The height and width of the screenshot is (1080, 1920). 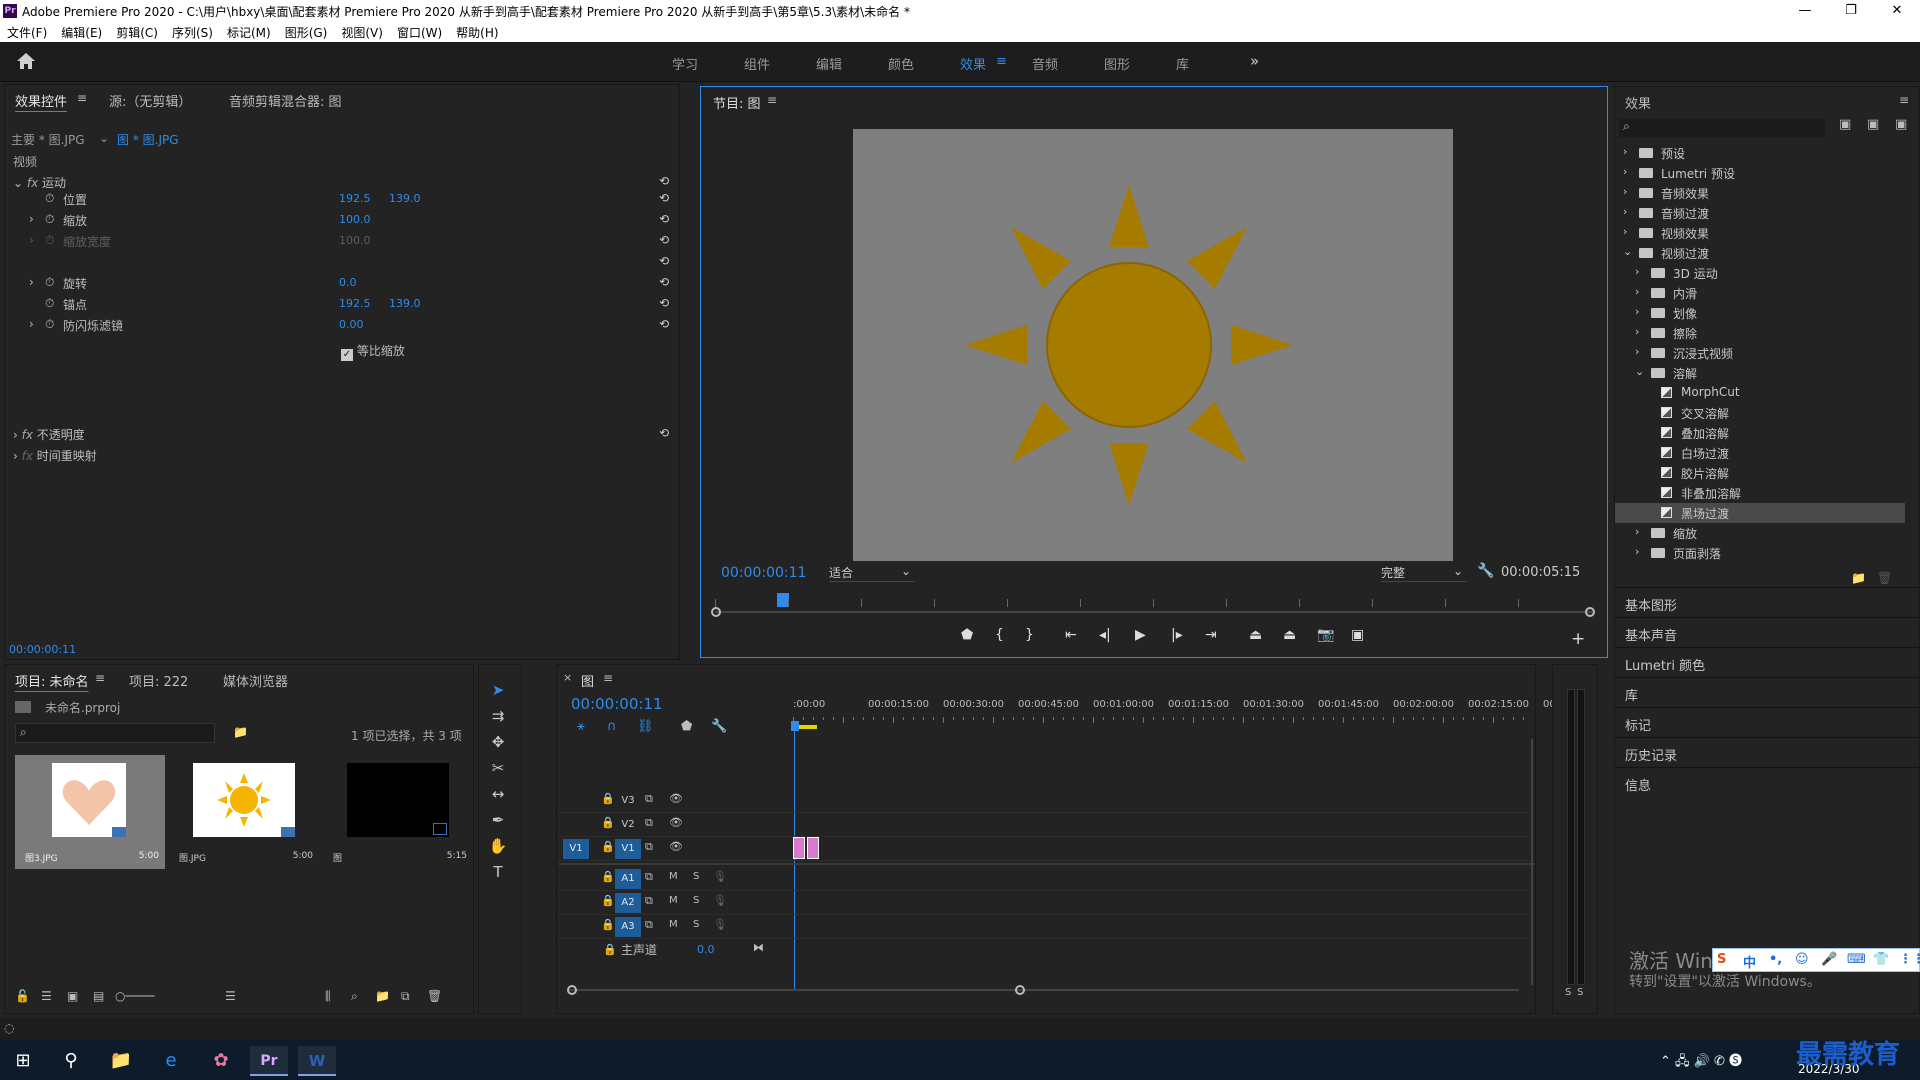 I want to click on transport-play-button: ▶, so click(x=1140, y=635).